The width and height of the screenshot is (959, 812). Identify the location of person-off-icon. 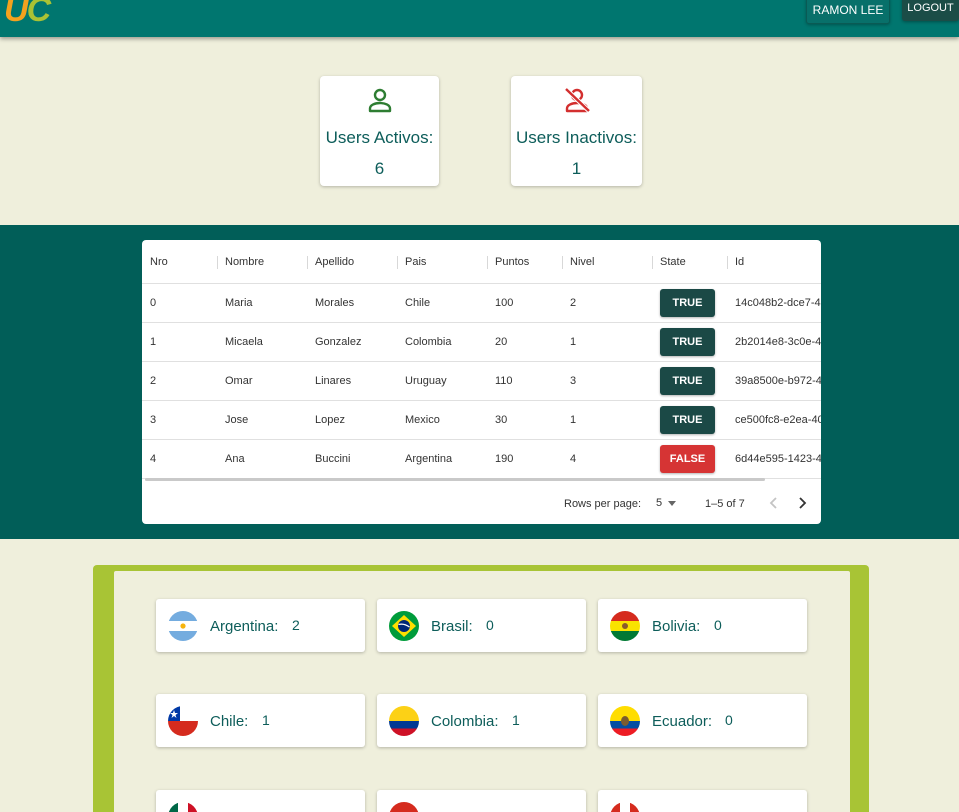
(577, 100).